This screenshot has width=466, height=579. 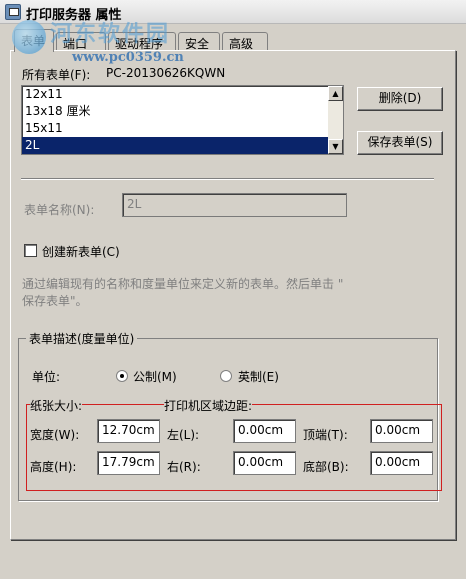 I want to click on metric-label: 公制(M), so click(x=155, y=376).